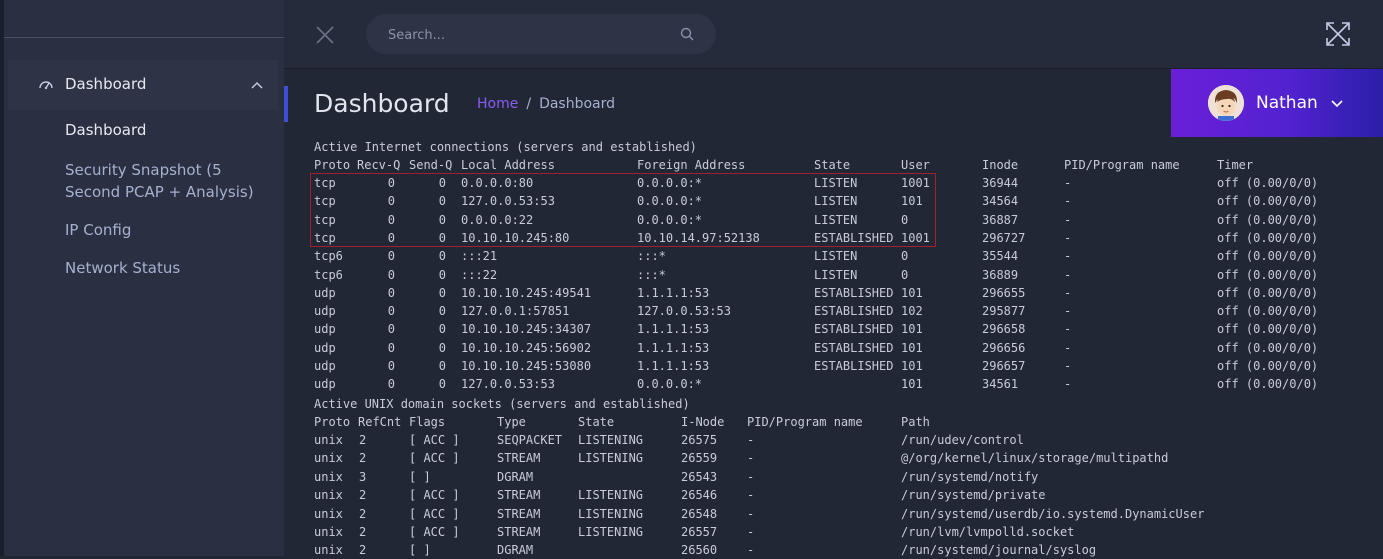 The image size is (1383, 559). I want to click on chevron-up-icon, so click(257, 85).